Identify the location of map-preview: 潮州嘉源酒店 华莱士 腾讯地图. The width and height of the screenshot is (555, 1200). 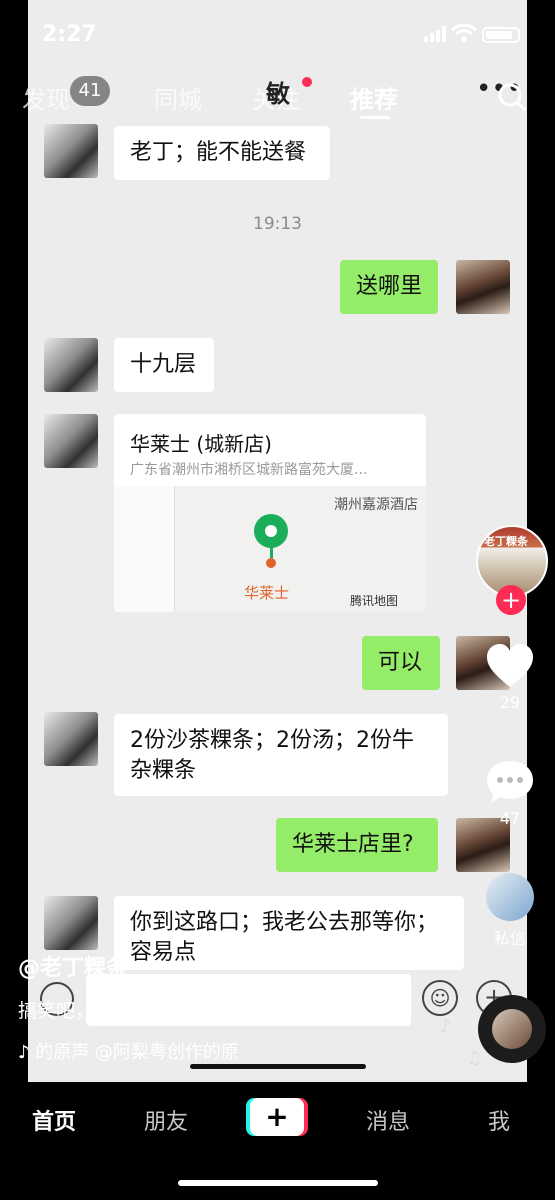
(270, 549).